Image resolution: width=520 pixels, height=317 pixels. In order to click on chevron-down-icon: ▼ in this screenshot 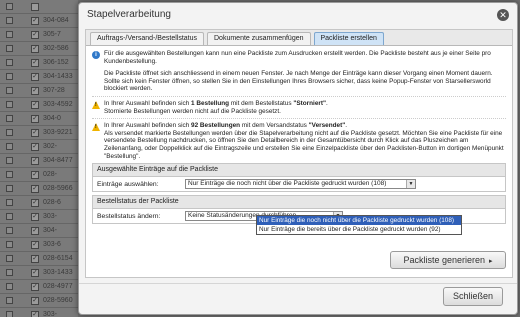, I will do `click(410, 184)`.